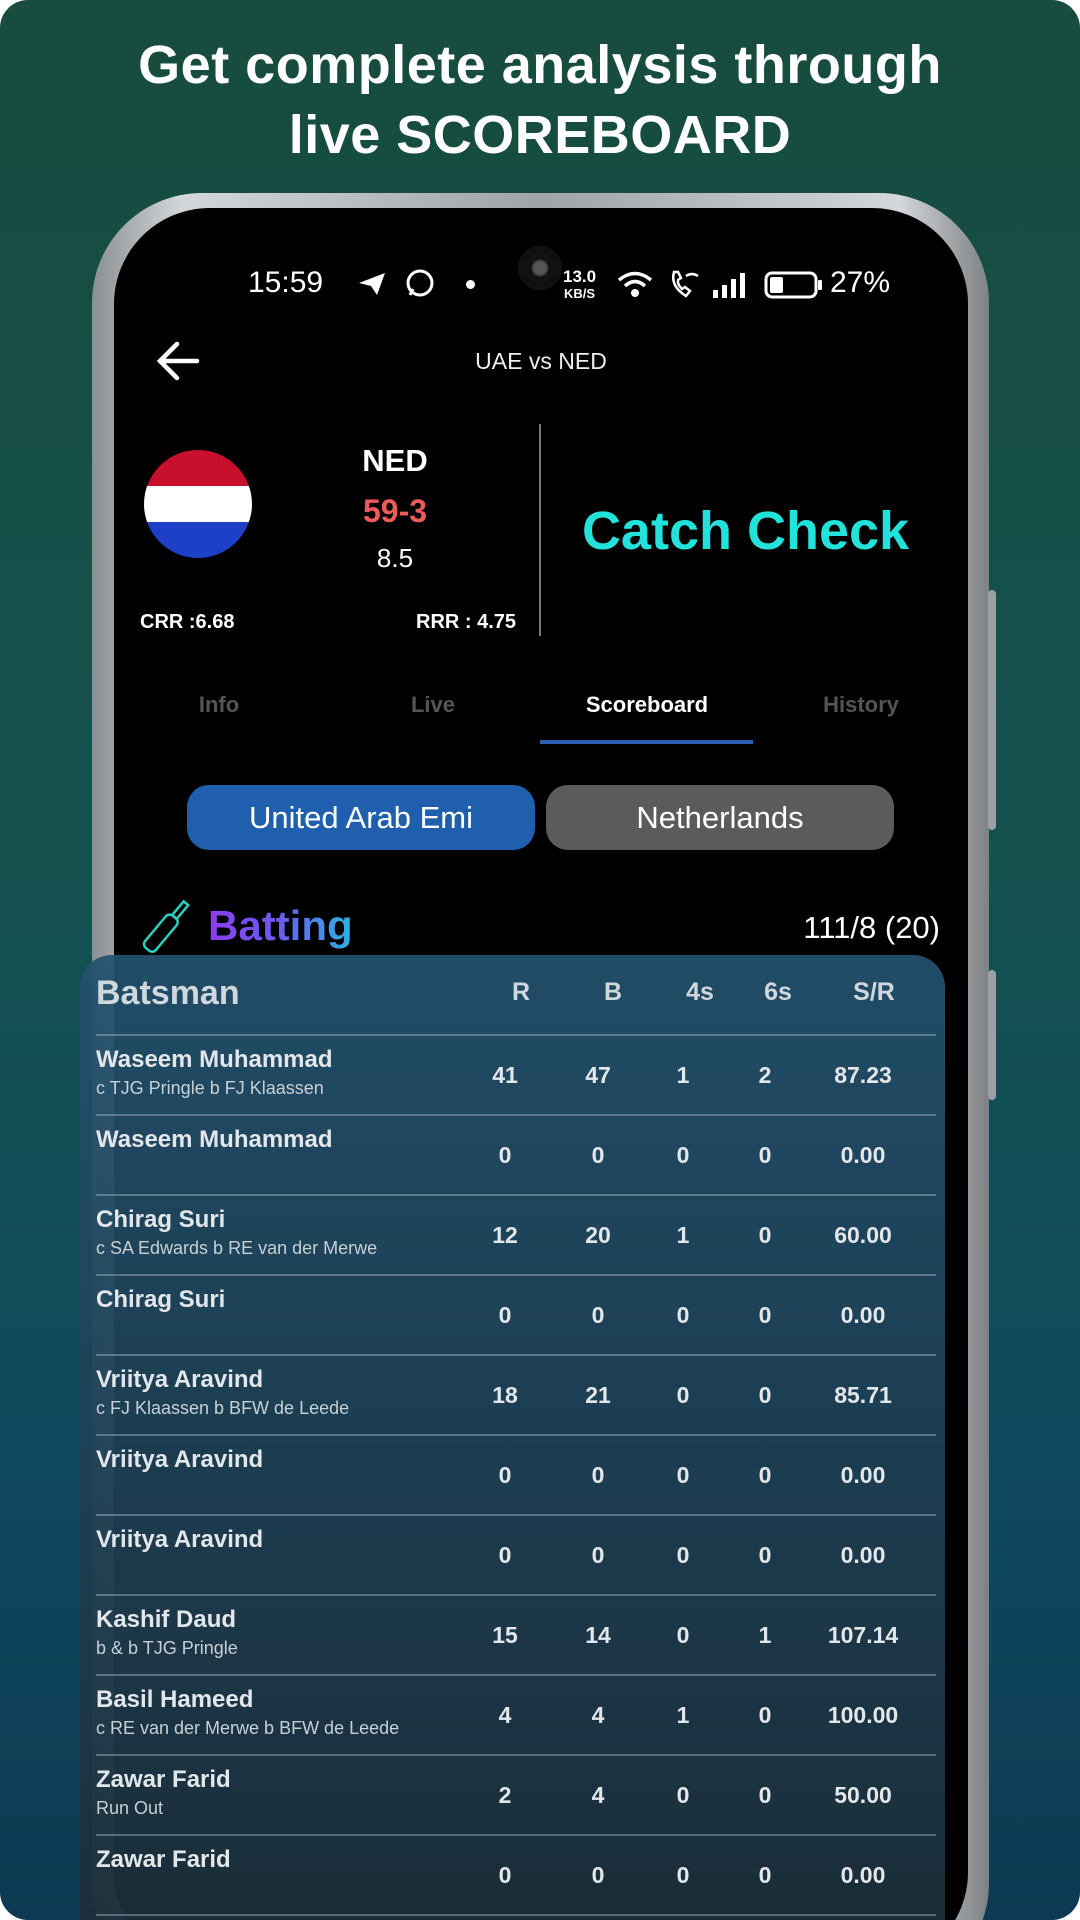 This screenshot has height=1920, width=1080. I want to click on wifi-call-icon, so click(685, 284).